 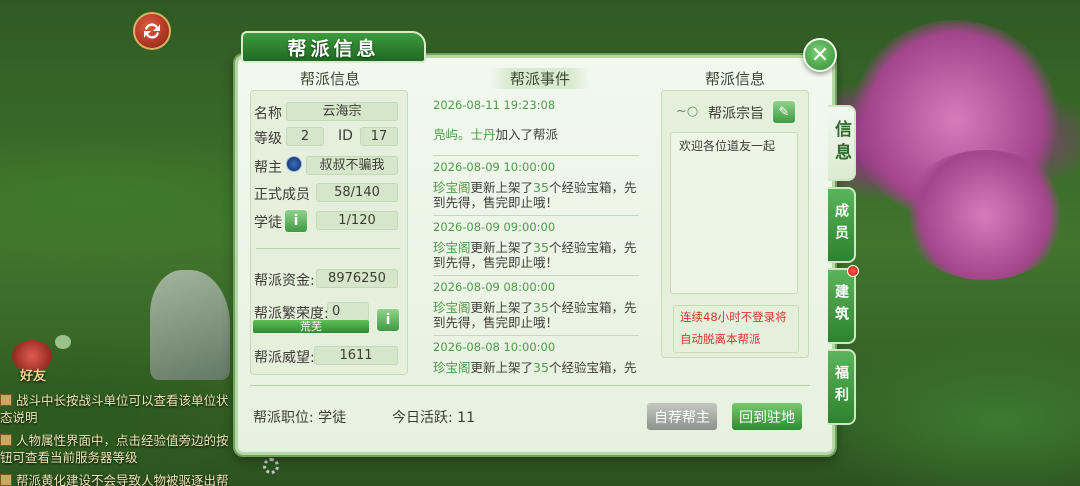 I want to click on guild-name-value: 云海宗, so click(x=342, y=111).